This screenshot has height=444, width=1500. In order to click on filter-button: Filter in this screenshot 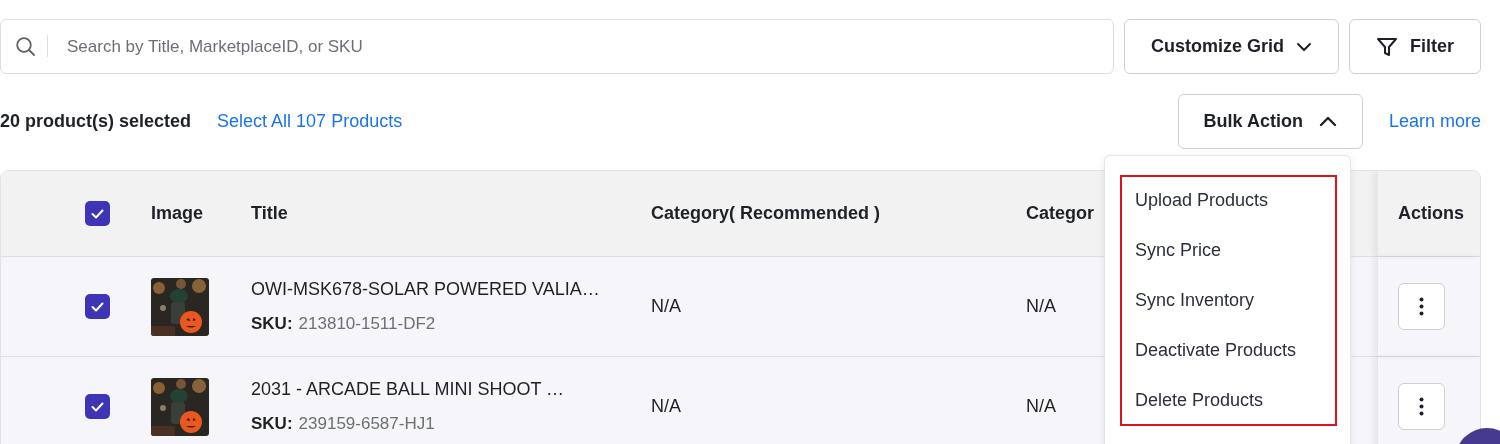, I will do `click(1415, 46)`.